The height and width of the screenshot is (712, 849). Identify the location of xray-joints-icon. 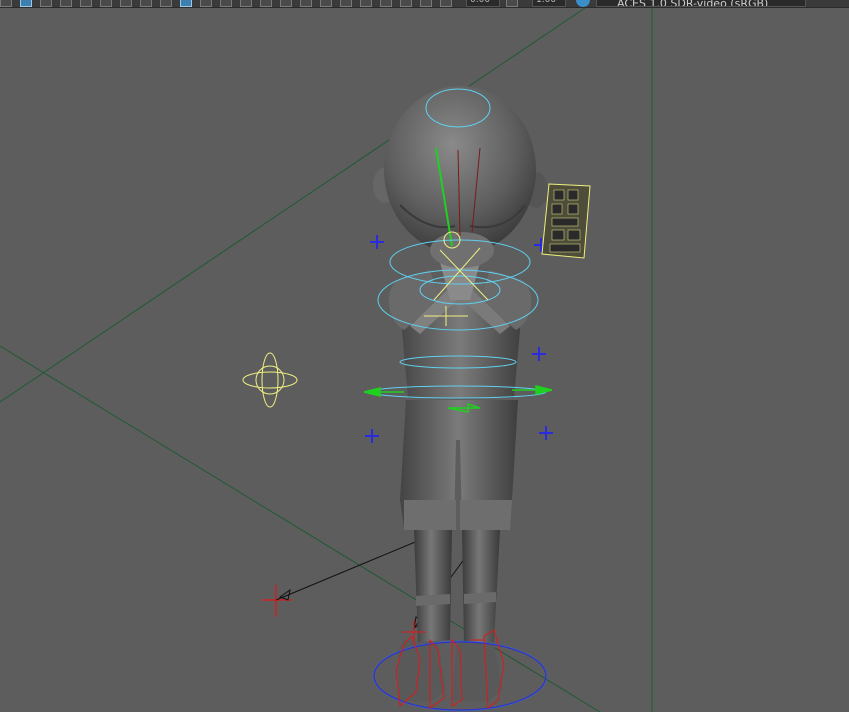
(386, 3).